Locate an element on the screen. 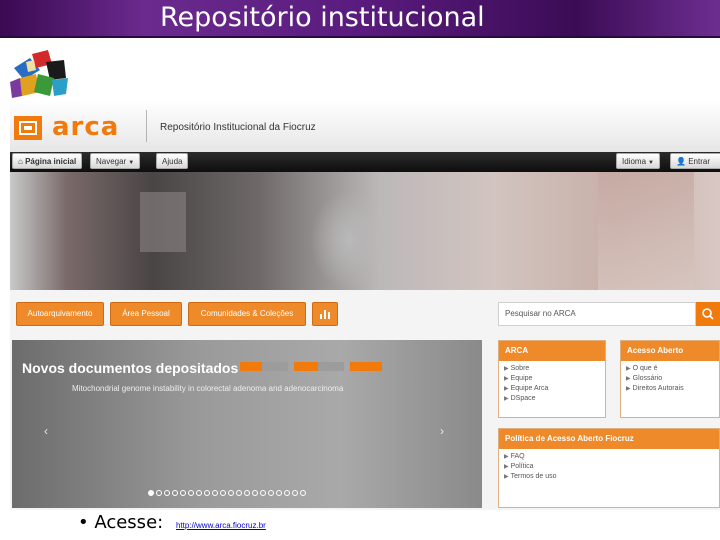 Image resolution: width=720 pixels, height=540 pixels. open-access-panel-title: Acesso Aberto is located at coordinates (670, 351).